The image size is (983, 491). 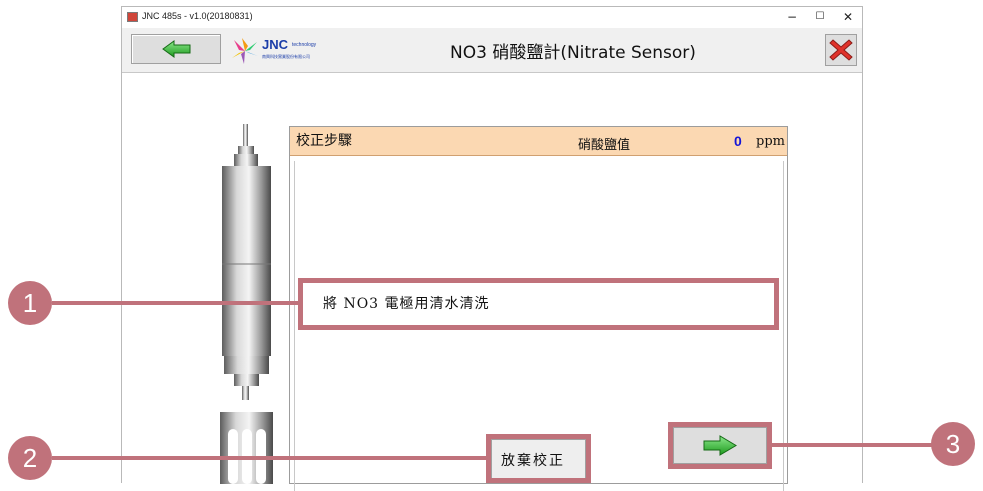 What do you see at coordinates (820, 17) in the screenshot?
I see `maximize-button: ☐` at bounding box center [820, 17].